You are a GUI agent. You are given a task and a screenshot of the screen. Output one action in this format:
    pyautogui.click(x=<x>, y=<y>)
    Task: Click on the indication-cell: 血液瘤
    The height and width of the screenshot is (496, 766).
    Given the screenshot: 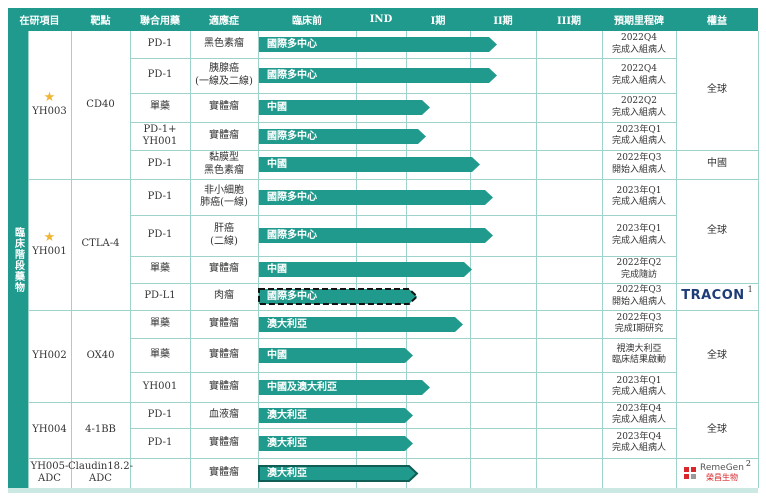 What is the action you would take?
    pyautogui.click(x=224, y=414)
    